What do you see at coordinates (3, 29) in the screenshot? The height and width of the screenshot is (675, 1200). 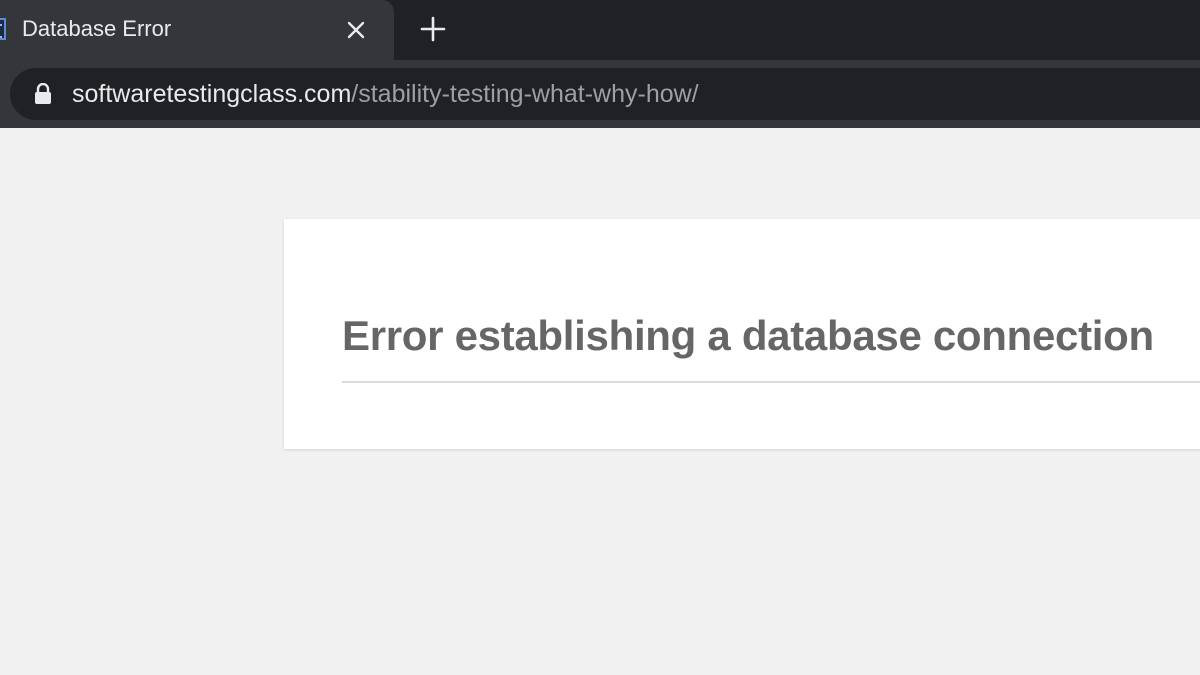 I see `page-favicon-icon` at bounding box center [3, 29].